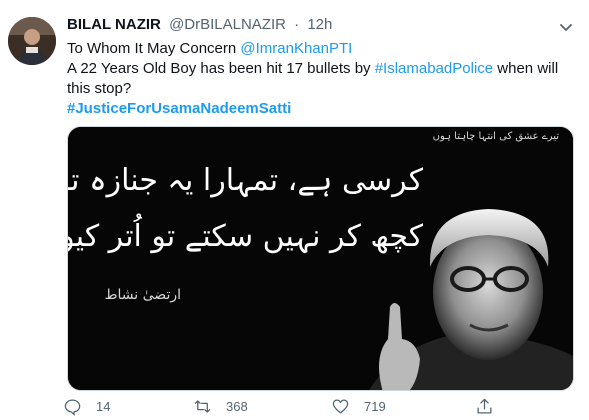  What do you see at coordinates (319, 109) in the screenshot?
I see `tweet-line-3: #JusticeForUsamaNadeemSatti` at bounding box center [319, 109].